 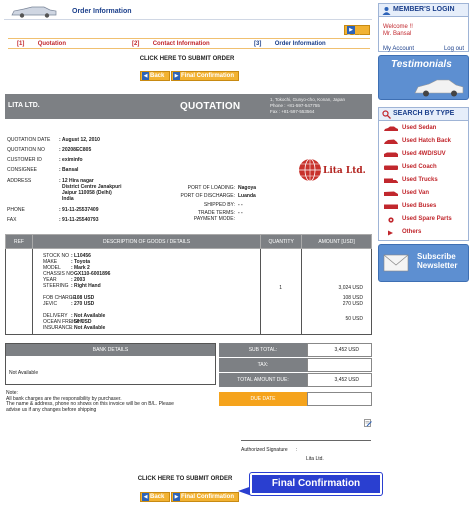 I want to click on category-used-4wd-suv: Used 4WD/SUV, so click(x=423, y=154).